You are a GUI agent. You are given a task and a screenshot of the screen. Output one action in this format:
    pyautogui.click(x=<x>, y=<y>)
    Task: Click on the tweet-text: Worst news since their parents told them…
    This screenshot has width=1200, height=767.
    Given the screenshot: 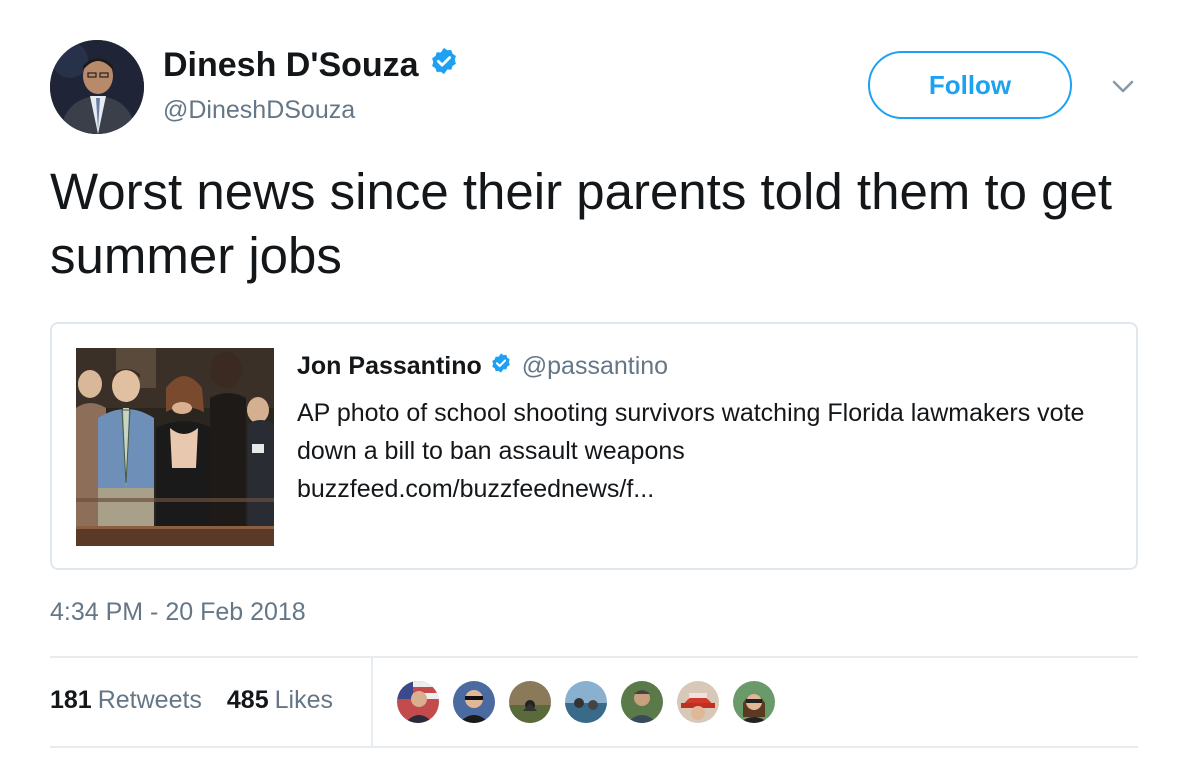 What is the action you would take?
    pyautogui.click(x=581, y=223)
    